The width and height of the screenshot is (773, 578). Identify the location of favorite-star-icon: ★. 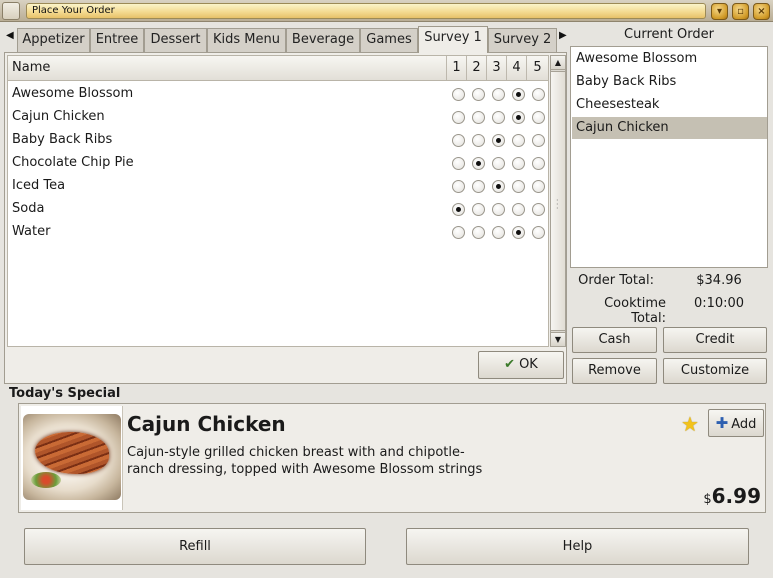
(690, 424).